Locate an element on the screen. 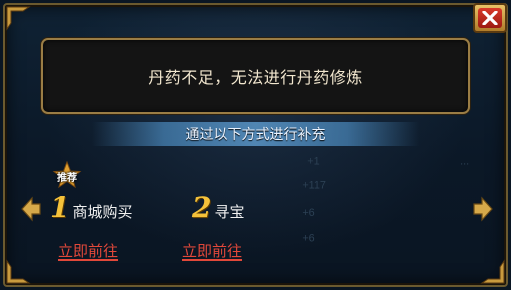  svg-text: +117 is located at coordinates (314, 185).